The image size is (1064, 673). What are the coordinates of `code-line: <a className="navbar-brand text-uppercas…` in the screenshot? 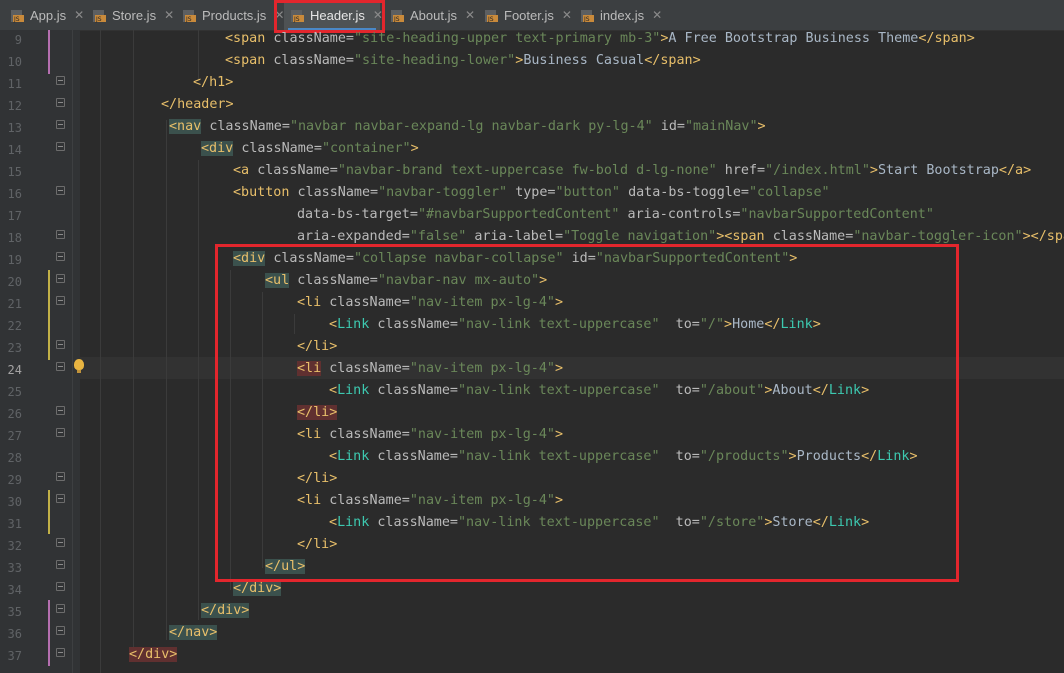 It's located at (632, 171).